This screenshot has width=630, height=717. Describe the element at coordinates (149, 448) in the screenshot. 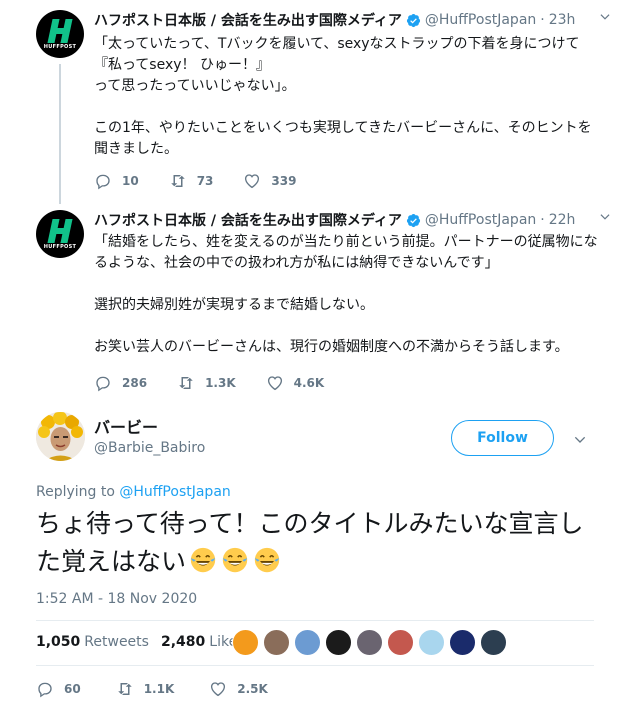

I see `main-author-handle: @Barbie_Babiro` at that location.